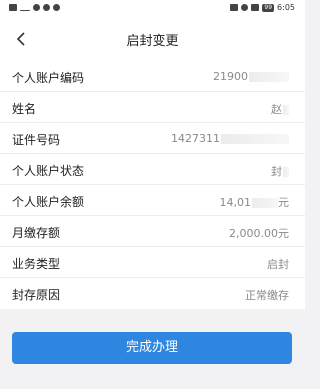 This screenshot has height=389, width=320. What do you see at coordinates (152, 8) in the screenshot?
I see `status-bar: 99 6:05` at bounding box center [152, 8].